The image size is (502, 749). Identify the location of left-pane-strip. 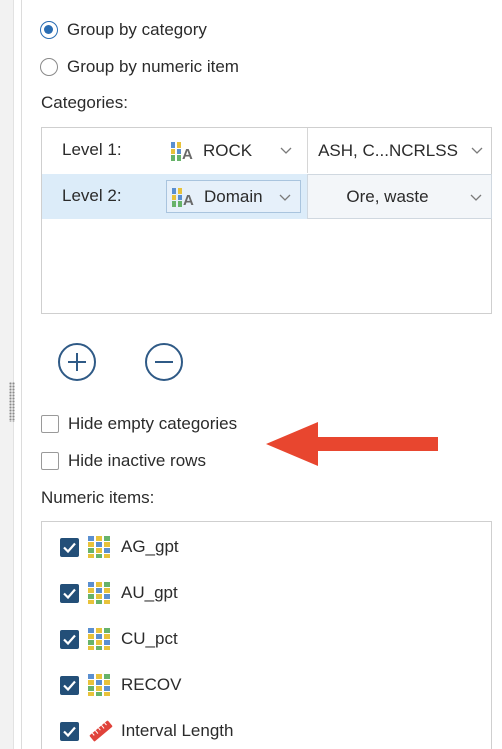
(7, 374).